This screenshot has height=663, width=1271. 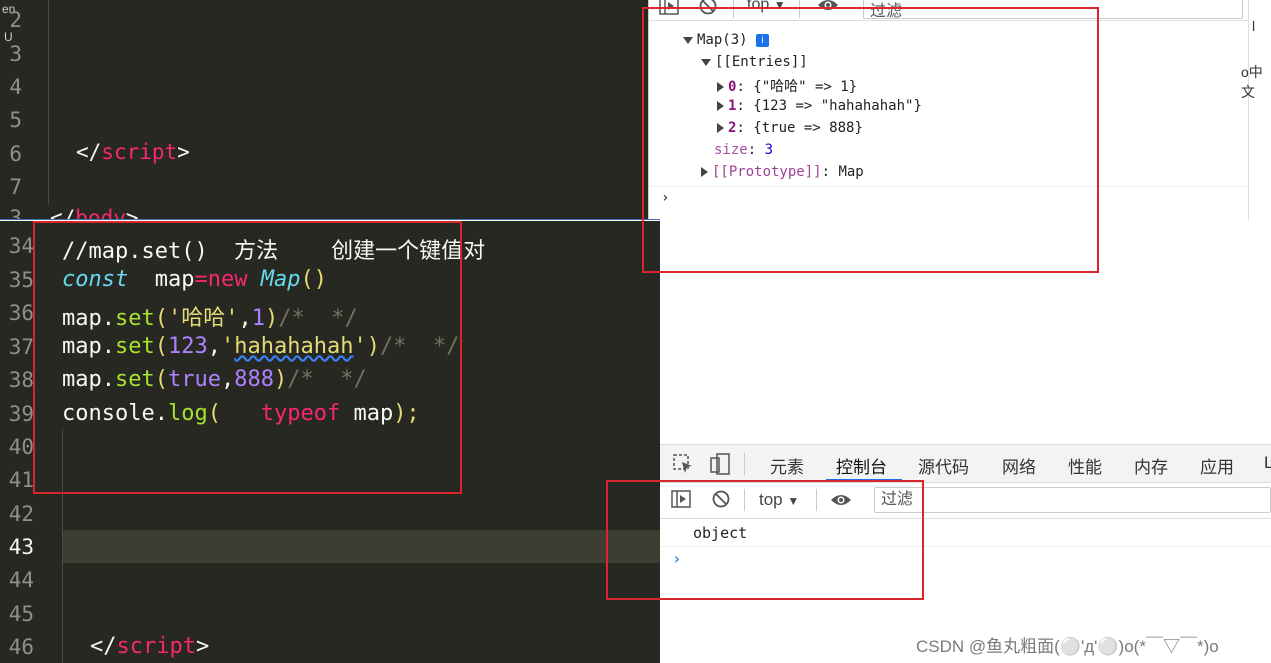 I want to click on tab-sources: 源代码, so click(x=943, y=465).